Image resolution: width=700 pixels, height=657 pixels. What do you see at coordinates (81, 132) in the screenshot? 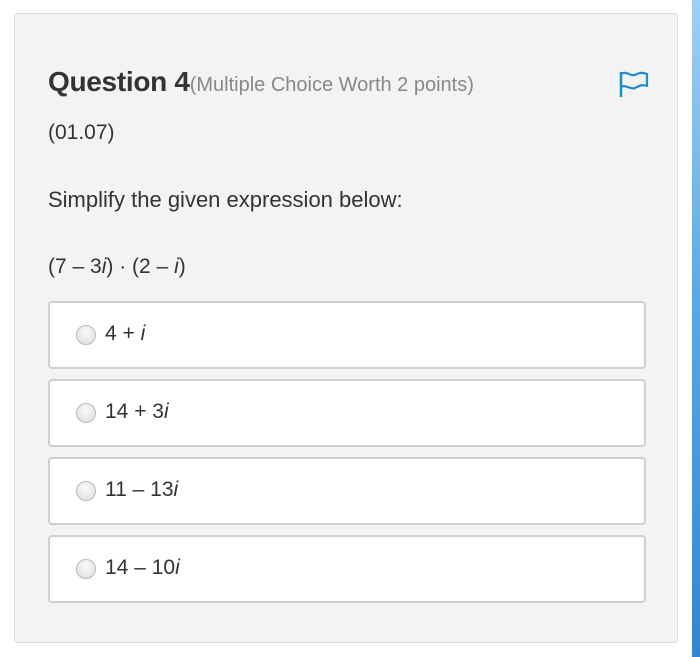
I see `question-code: (01.07)` at bounding box center [81, 132].